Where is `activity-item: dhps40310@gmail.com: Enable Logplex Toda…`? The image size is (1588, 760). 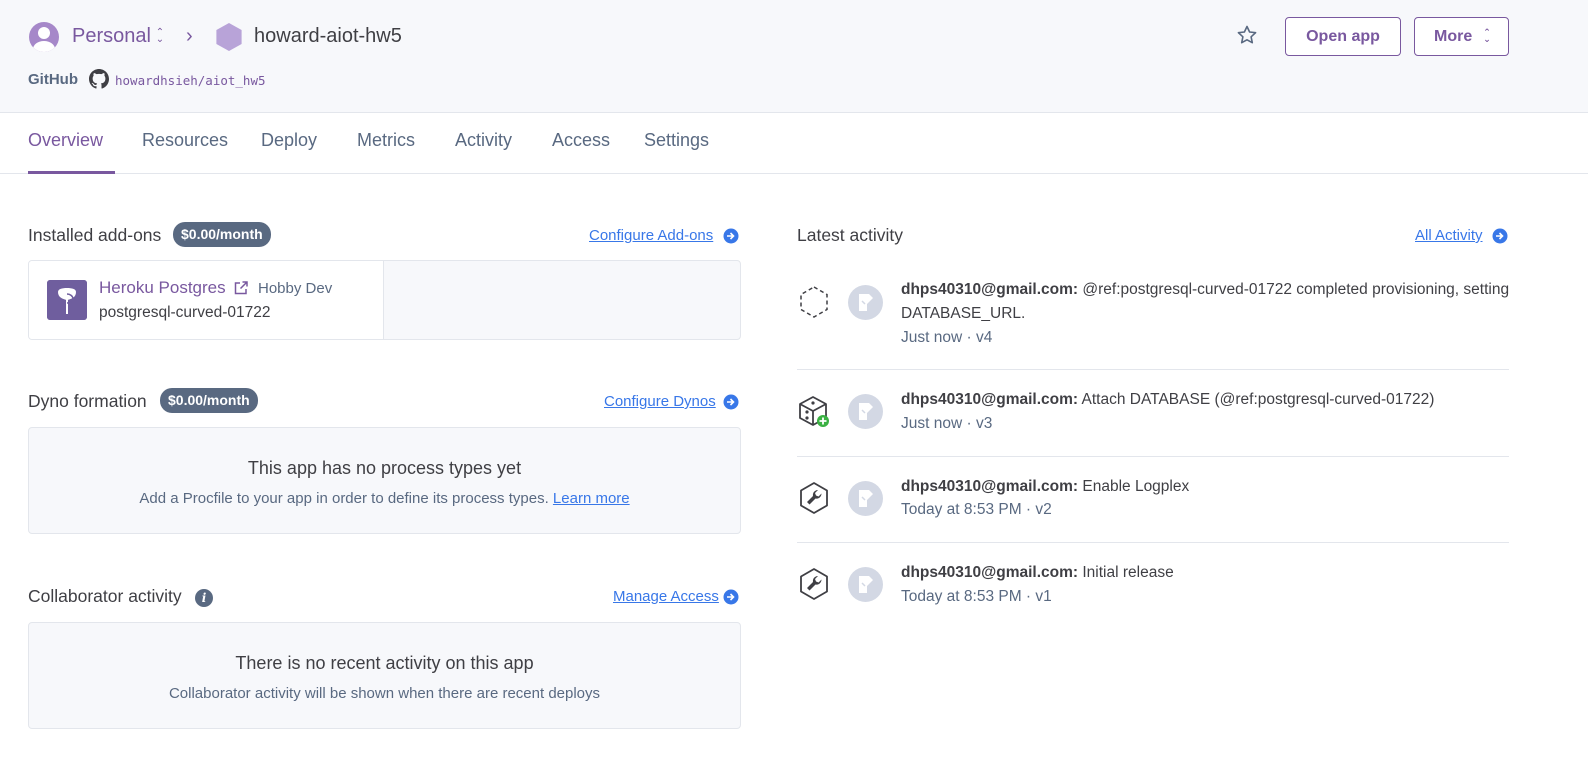
activity-item: dhps40310@gmail.com: Enable Logplex Toda… is located at coordinates (1153, 500).